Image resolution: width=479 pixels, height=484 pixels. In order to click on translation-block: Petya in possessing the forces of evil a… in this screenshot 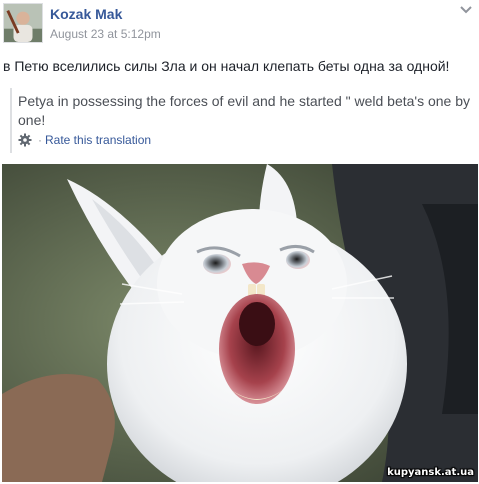, I will do `click(243, 120)`.